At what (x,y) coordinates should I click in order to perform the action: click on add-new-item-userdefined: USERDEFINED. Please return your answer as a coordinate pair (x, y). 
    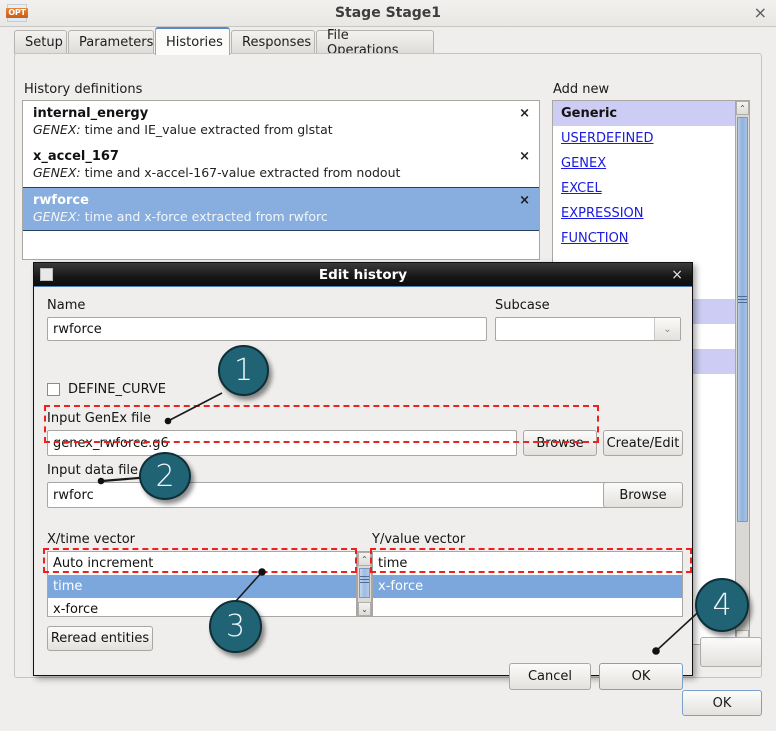
    Looking at the image, I should click on (651, 138).